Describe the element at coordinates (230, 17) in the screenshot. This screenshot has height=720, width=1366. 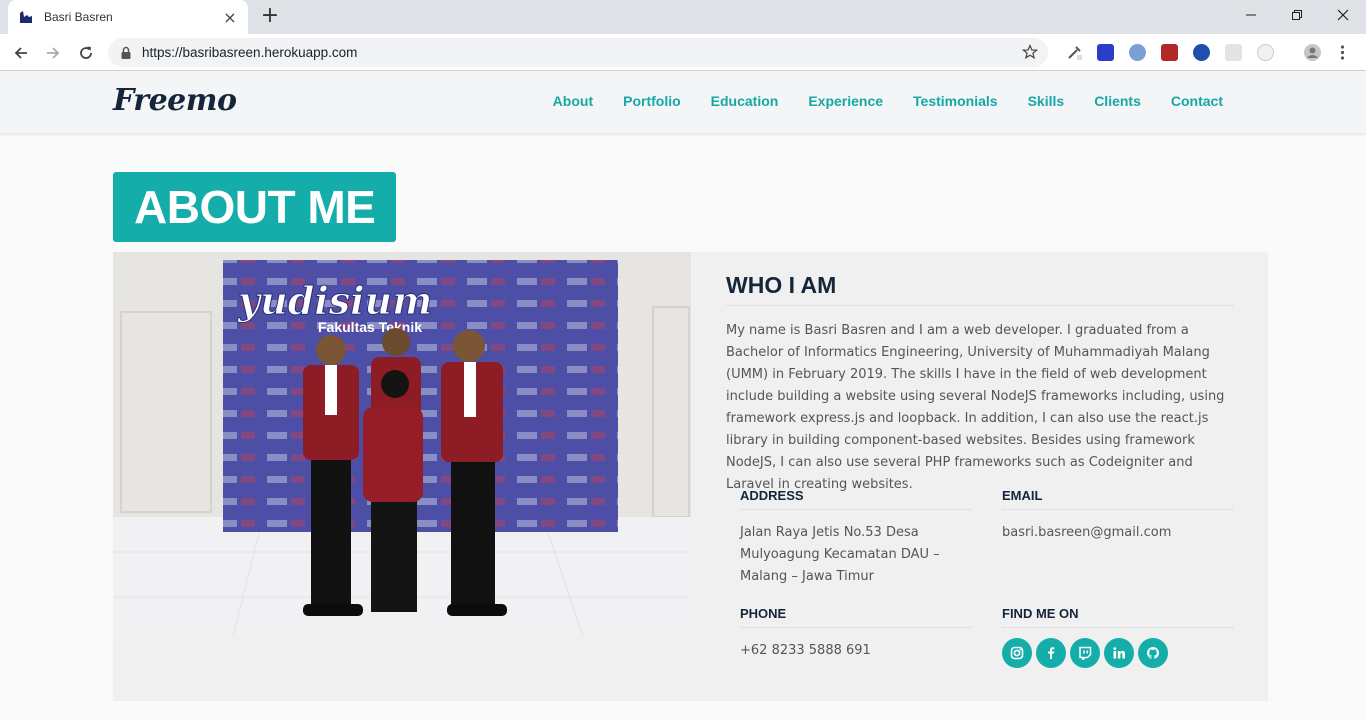
I see `tab-close-icon: ×` at that location.